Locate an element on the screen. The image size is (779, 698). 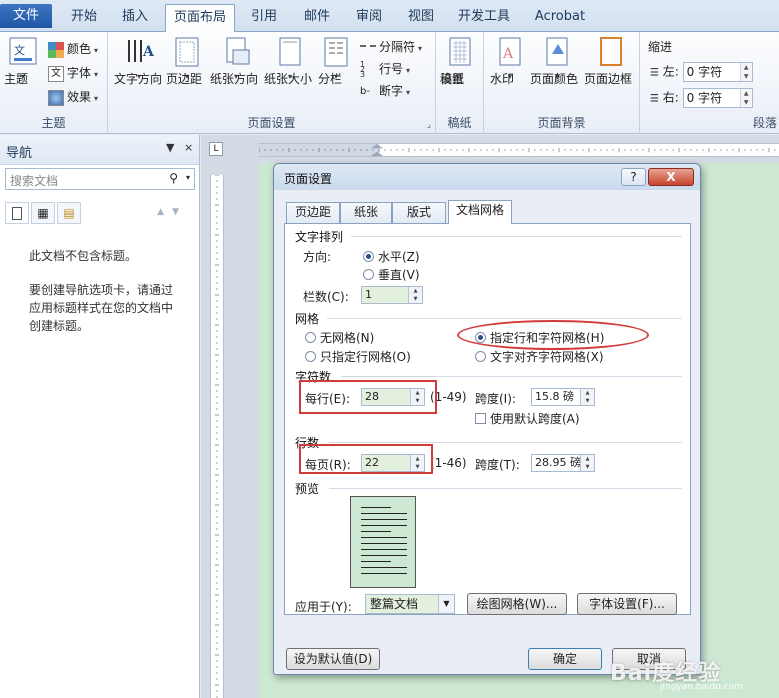
tab-margins: 页边距 is located at coordinates (313, 212).